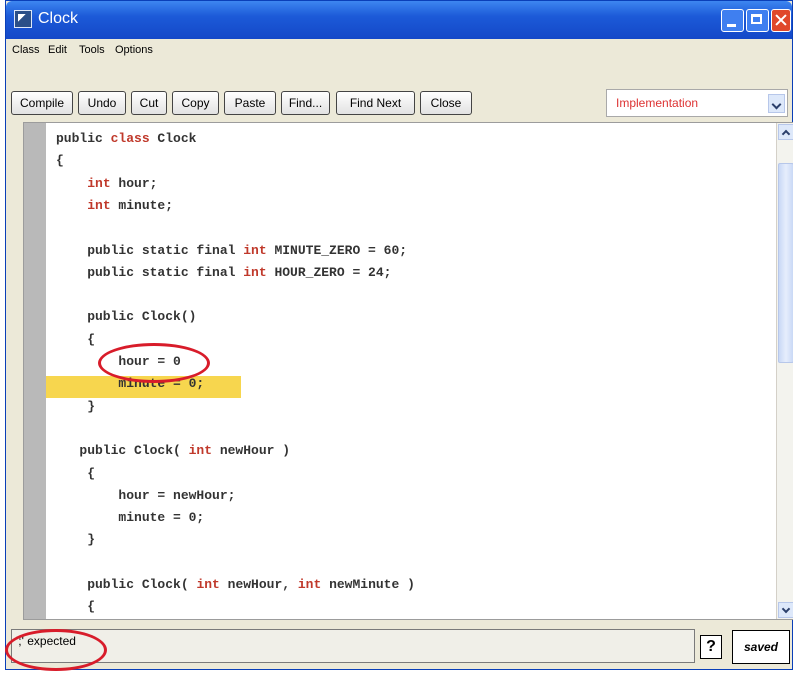 The height and width of the screenshot is (673, 793). Describe the element at coordinates (134, 50) in the screenshot. I see `menu-options: Options` at that location.